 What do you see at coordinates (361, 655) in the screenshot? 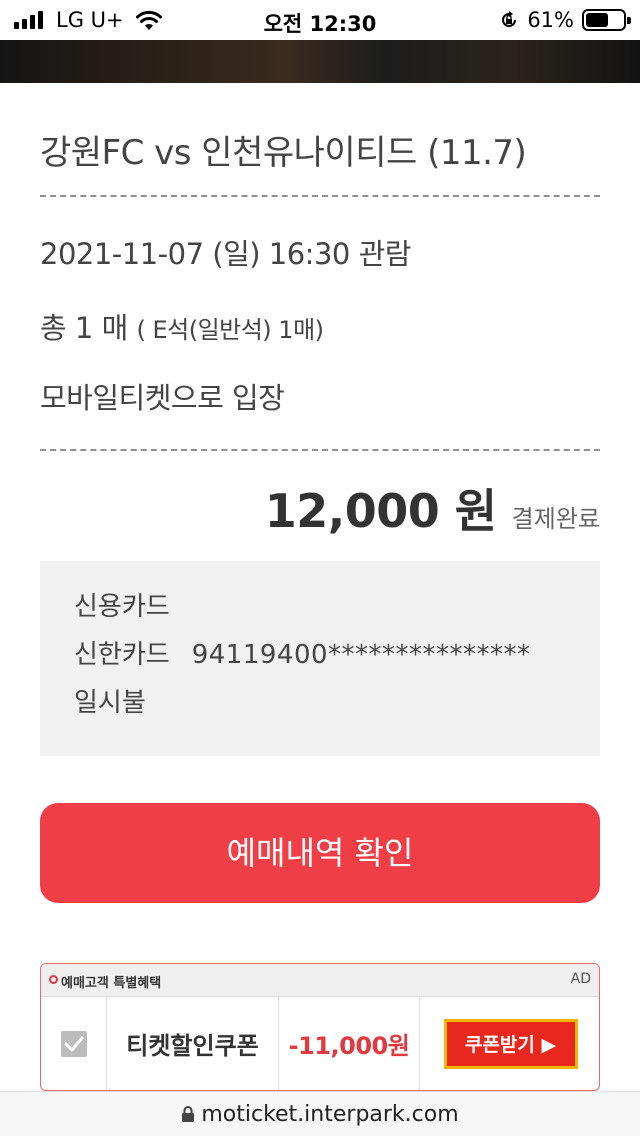
I see `card-number: 94119400***************` at bounding box center [361, 655].